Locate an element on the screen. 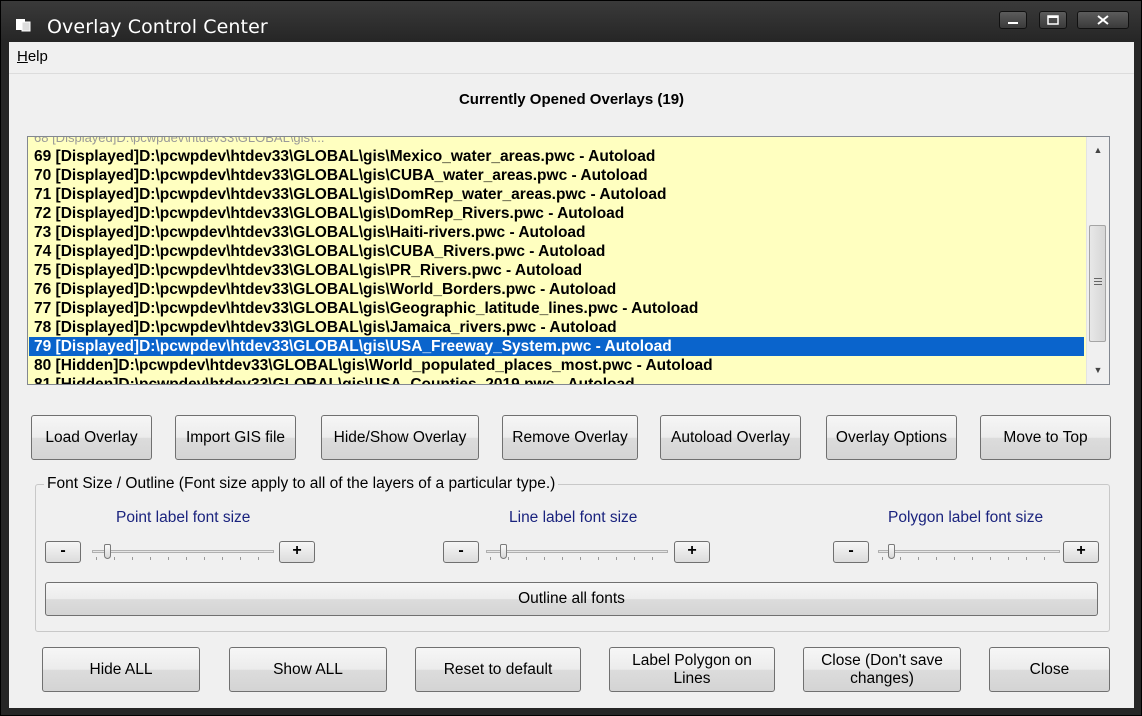 Image resolution: width=1142 pixels, height=716 pixels. move-to-top-button: Move to Top is located at coordinates (1045, 437).